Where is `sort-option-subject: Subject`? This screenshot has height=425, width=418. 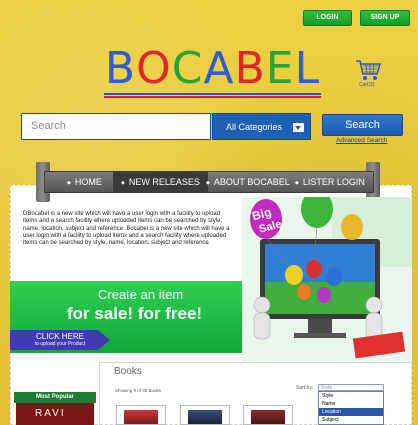
sort-option-subject: Subject is located at coordinates (351, 420).